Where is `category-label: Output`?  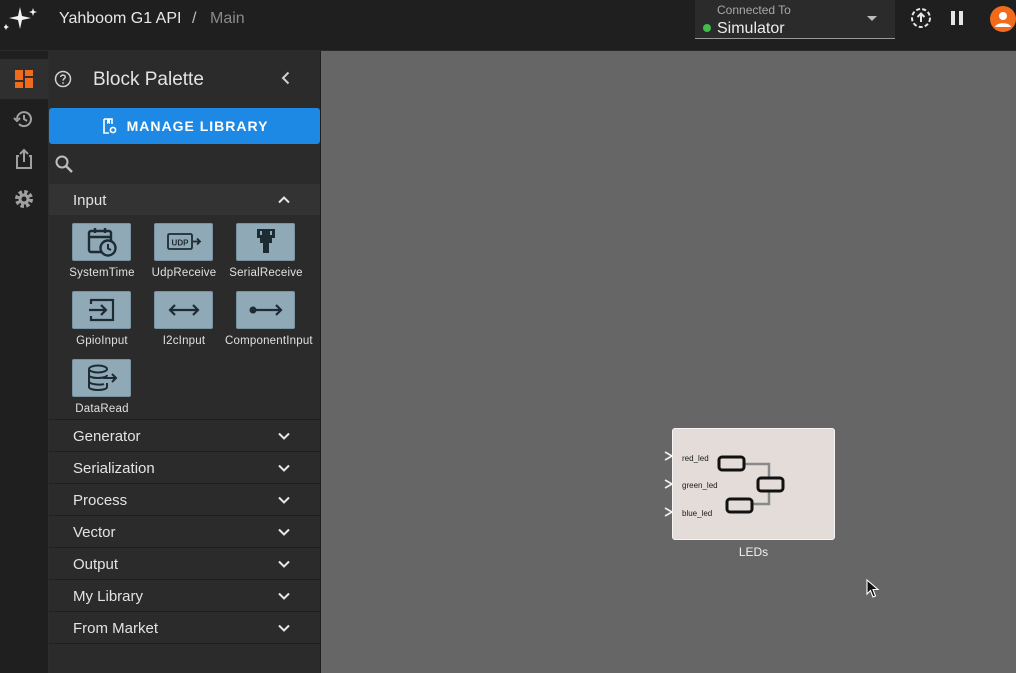
category-label: Output is located at coordinates (96, 564).